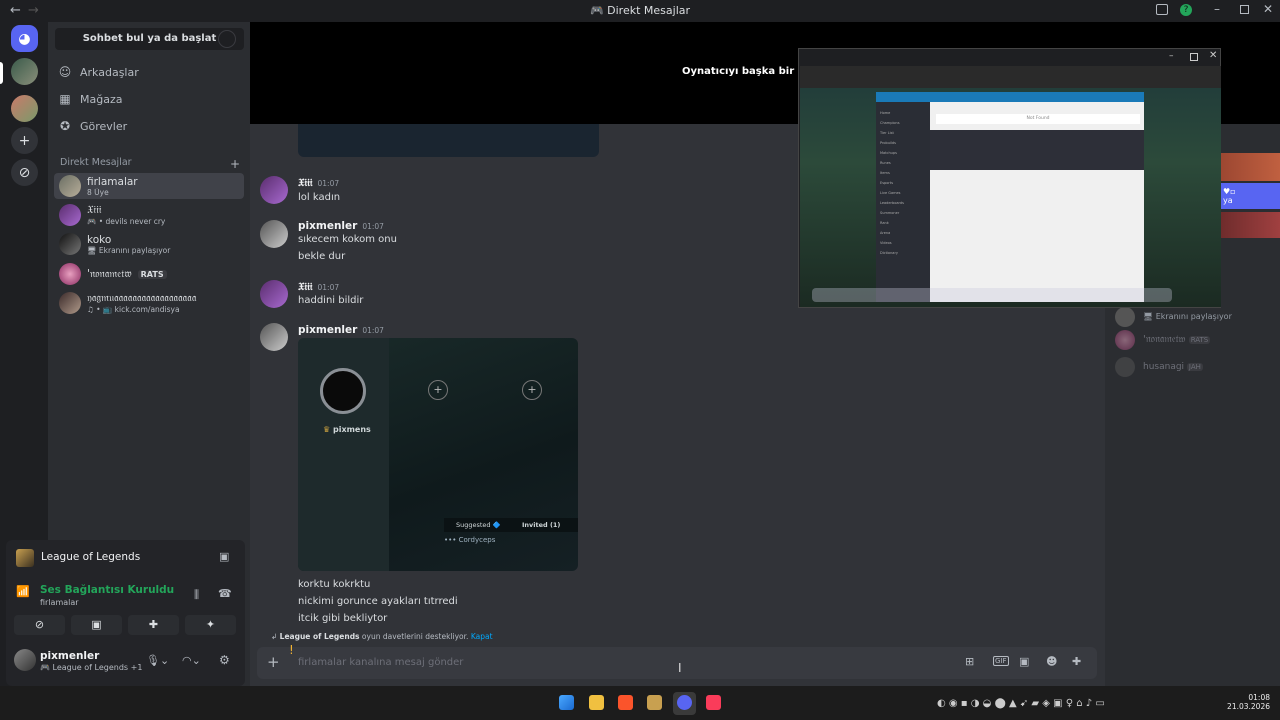  I want to click on tray-icons: ◐ ◉ ▪ ◑ ◒ ⬤ ▲ ➹ ▰ ◈ ▣ ♀ ⌂ ♪ ▭, so click(1021, 703).